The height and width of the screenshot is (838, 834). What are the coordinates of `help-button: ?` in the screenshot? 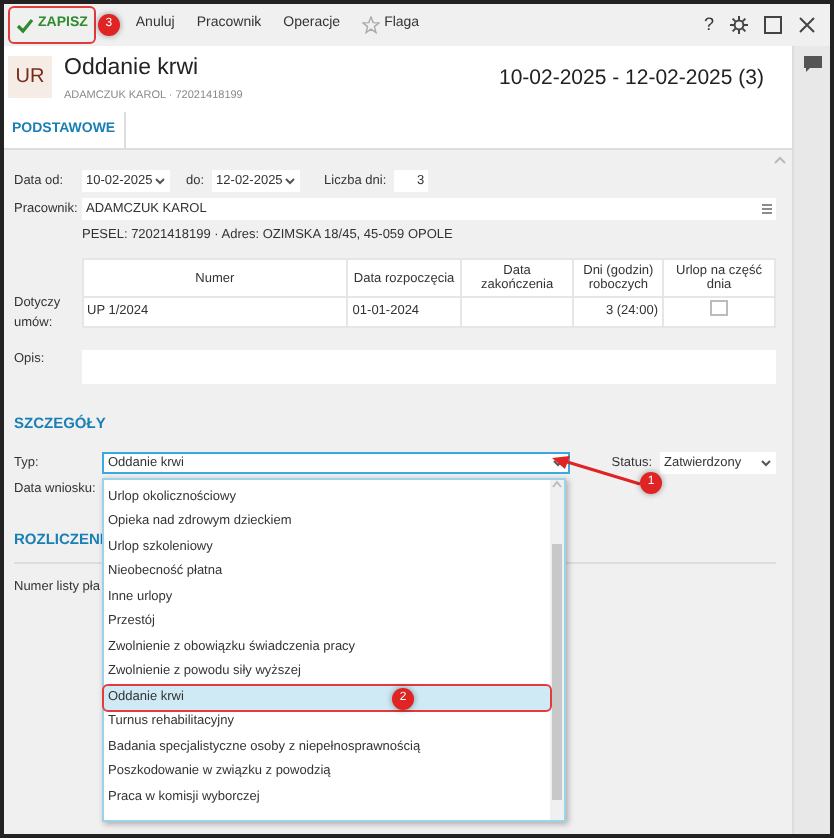 It's located at (708, 25).